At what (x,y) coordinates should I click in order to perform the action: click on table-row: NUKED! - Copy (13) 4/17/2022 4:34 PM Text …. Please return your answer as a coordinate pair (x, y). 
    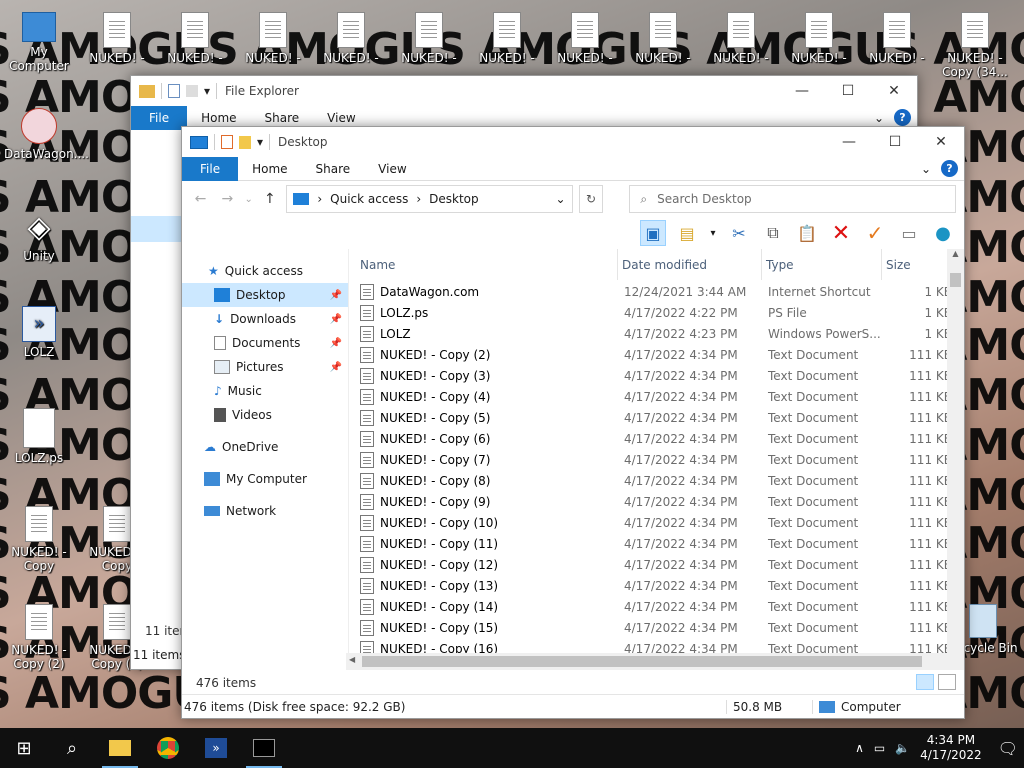
    Looking at the image, I should click on (660, 585).